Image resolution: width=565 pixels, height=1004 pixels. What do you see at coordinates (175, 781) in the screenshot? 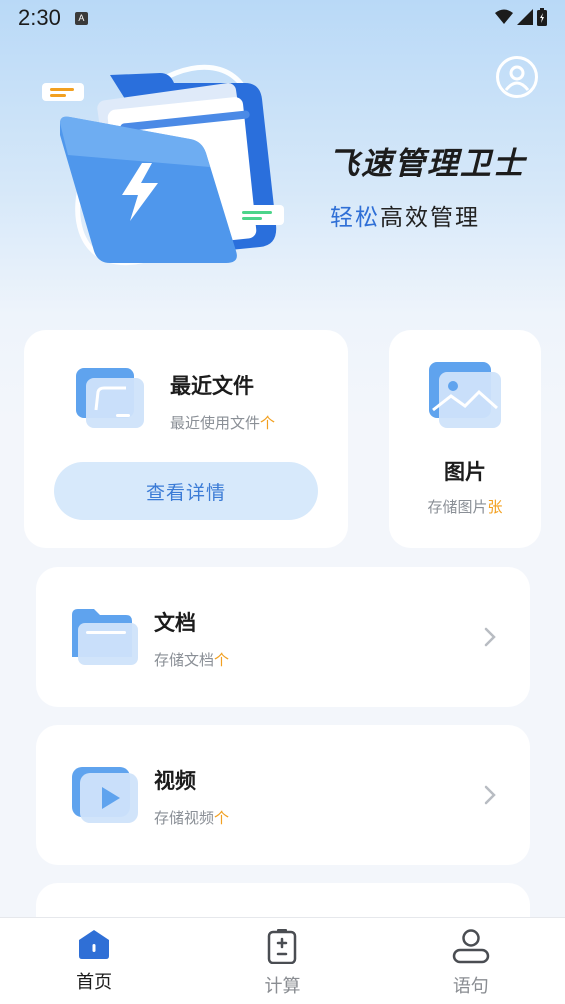
I see `videos-title: 视频` at bounding box center [175, 781].